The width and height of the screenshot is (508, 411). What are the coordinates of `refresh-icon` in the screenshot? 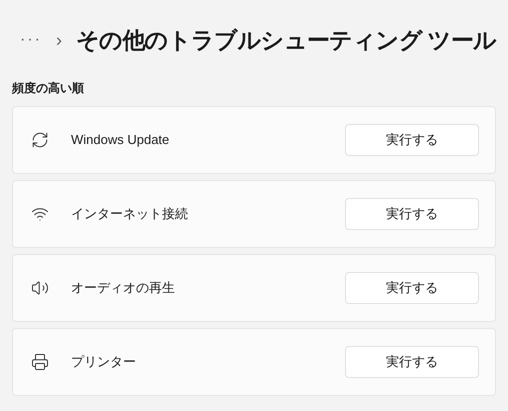 It's located at (40, 140).